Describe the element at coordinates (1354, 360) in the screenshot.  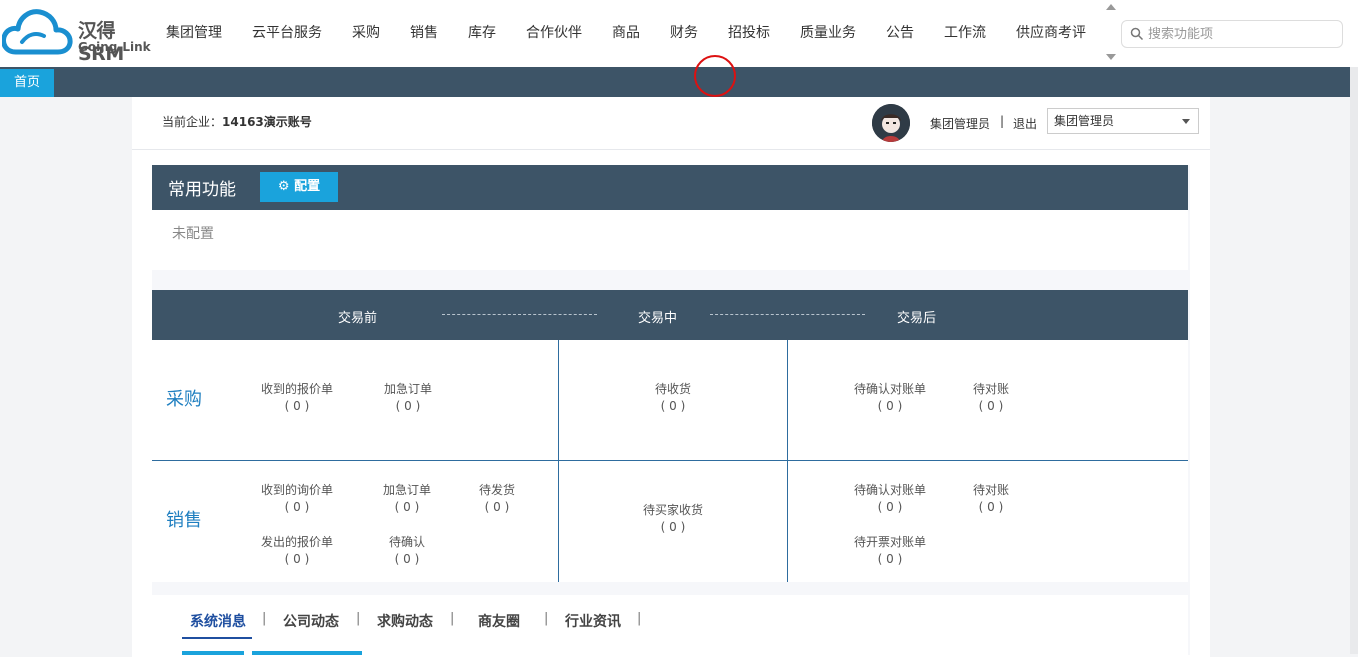
I see `page-scrollbar` at that location.